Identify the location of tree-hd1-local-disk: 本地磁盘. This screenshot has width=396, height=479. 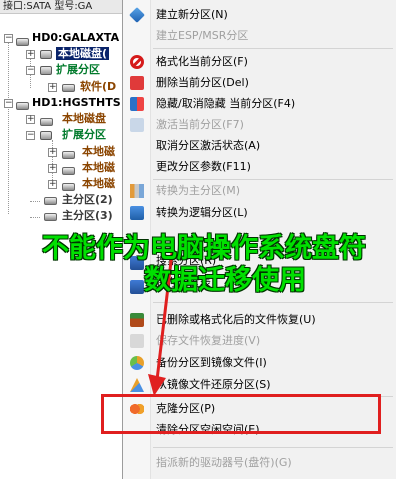
(84, 119).